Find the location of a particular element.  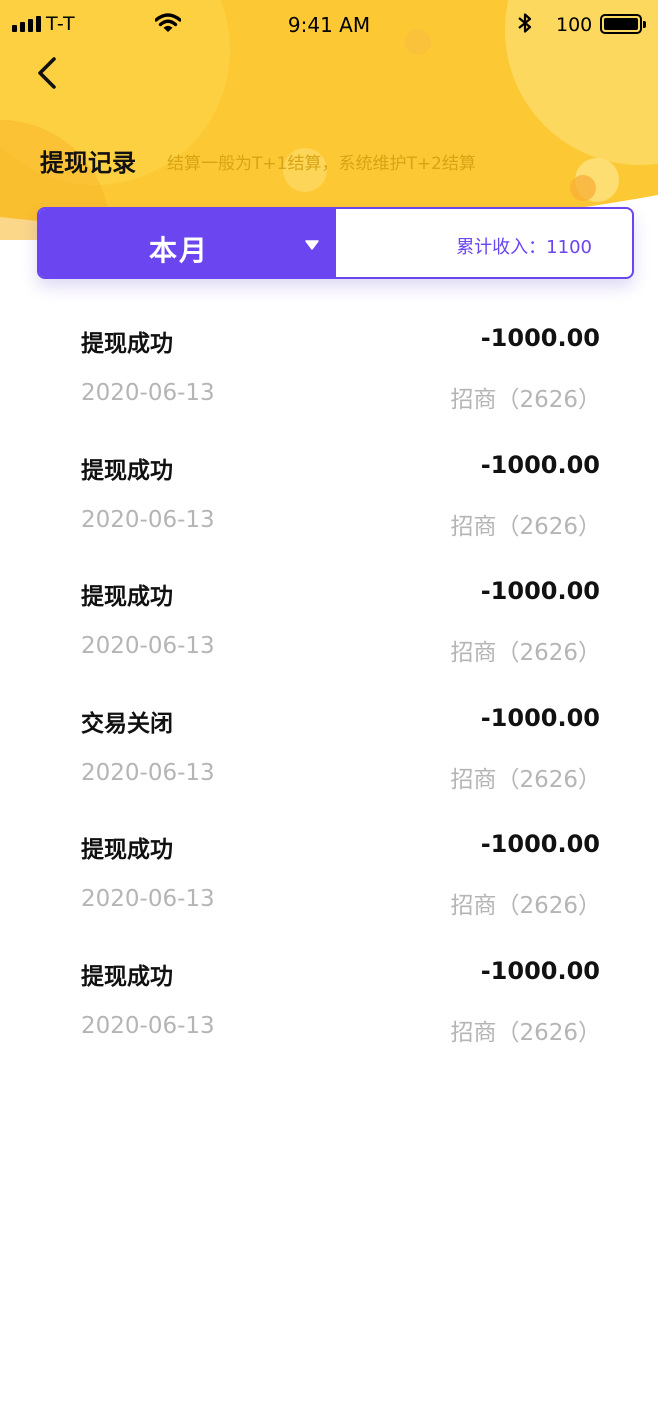

record-item: 交易关闭 -1000.00 2020-06-13 招商（2626） is located at coordinates (329, 743).